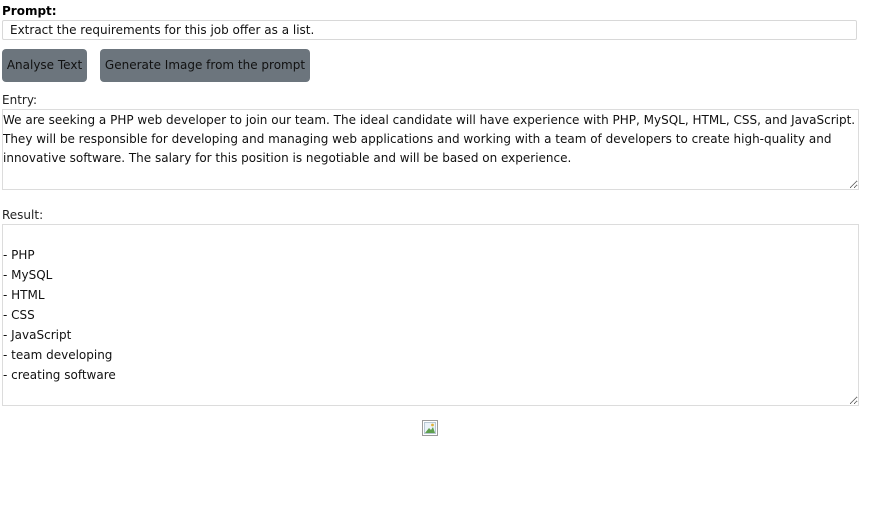  What do you see at coordinates (429, 30) in the screenshot?
I see `prompt-input` at bounding box center [429, 30].